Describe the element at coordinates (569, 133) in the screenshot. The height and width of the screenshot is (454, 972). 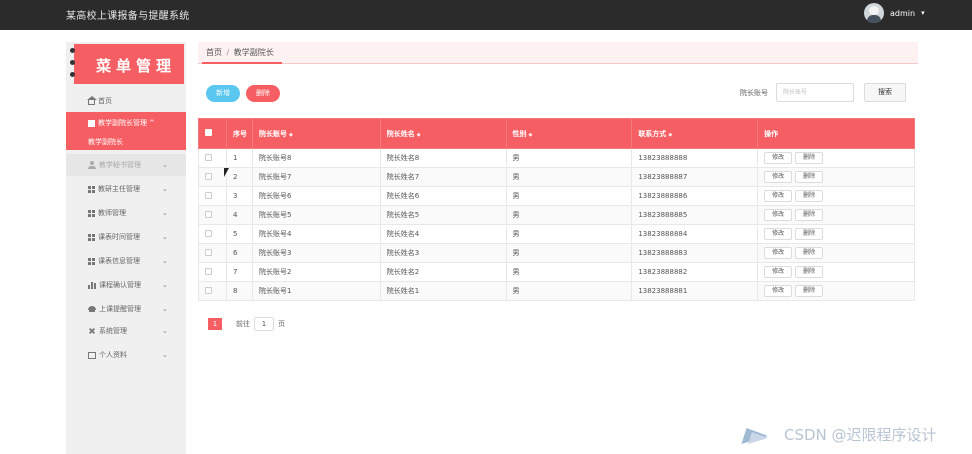
I see `column-header: 性别 ◆` at that location.